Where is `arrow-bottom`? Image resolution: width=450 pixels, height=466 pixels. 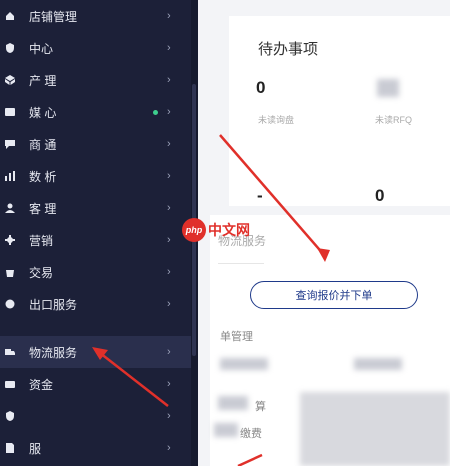 arrow-bottom is located at coordinates (250, 459).